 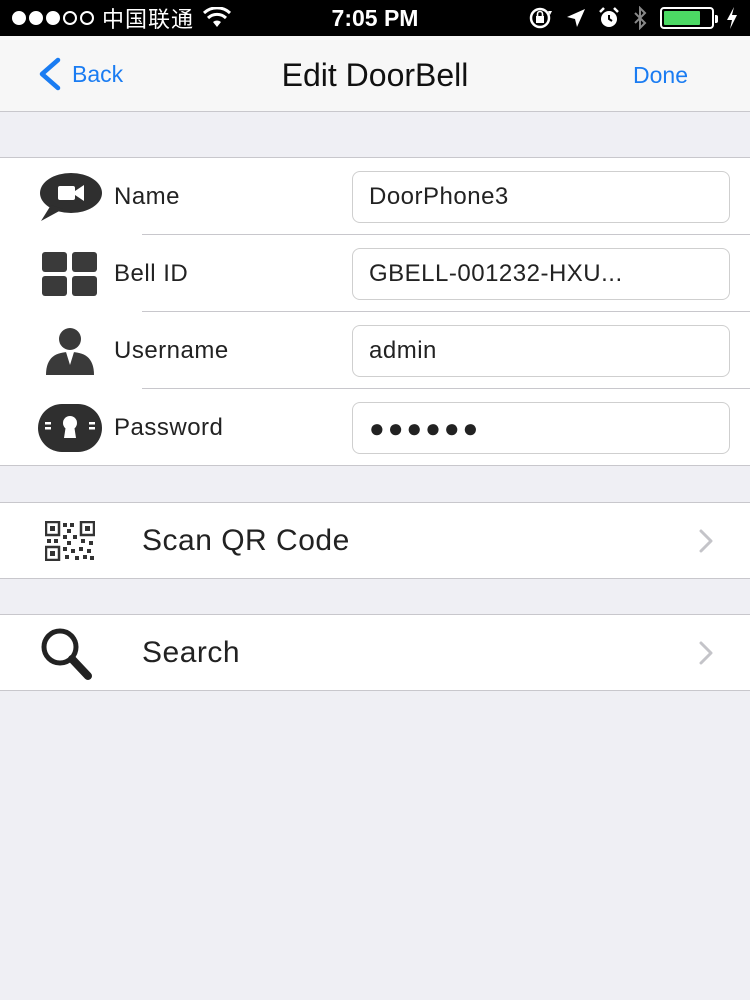 I want to click on charging-icon, so click(x=732, y=18).